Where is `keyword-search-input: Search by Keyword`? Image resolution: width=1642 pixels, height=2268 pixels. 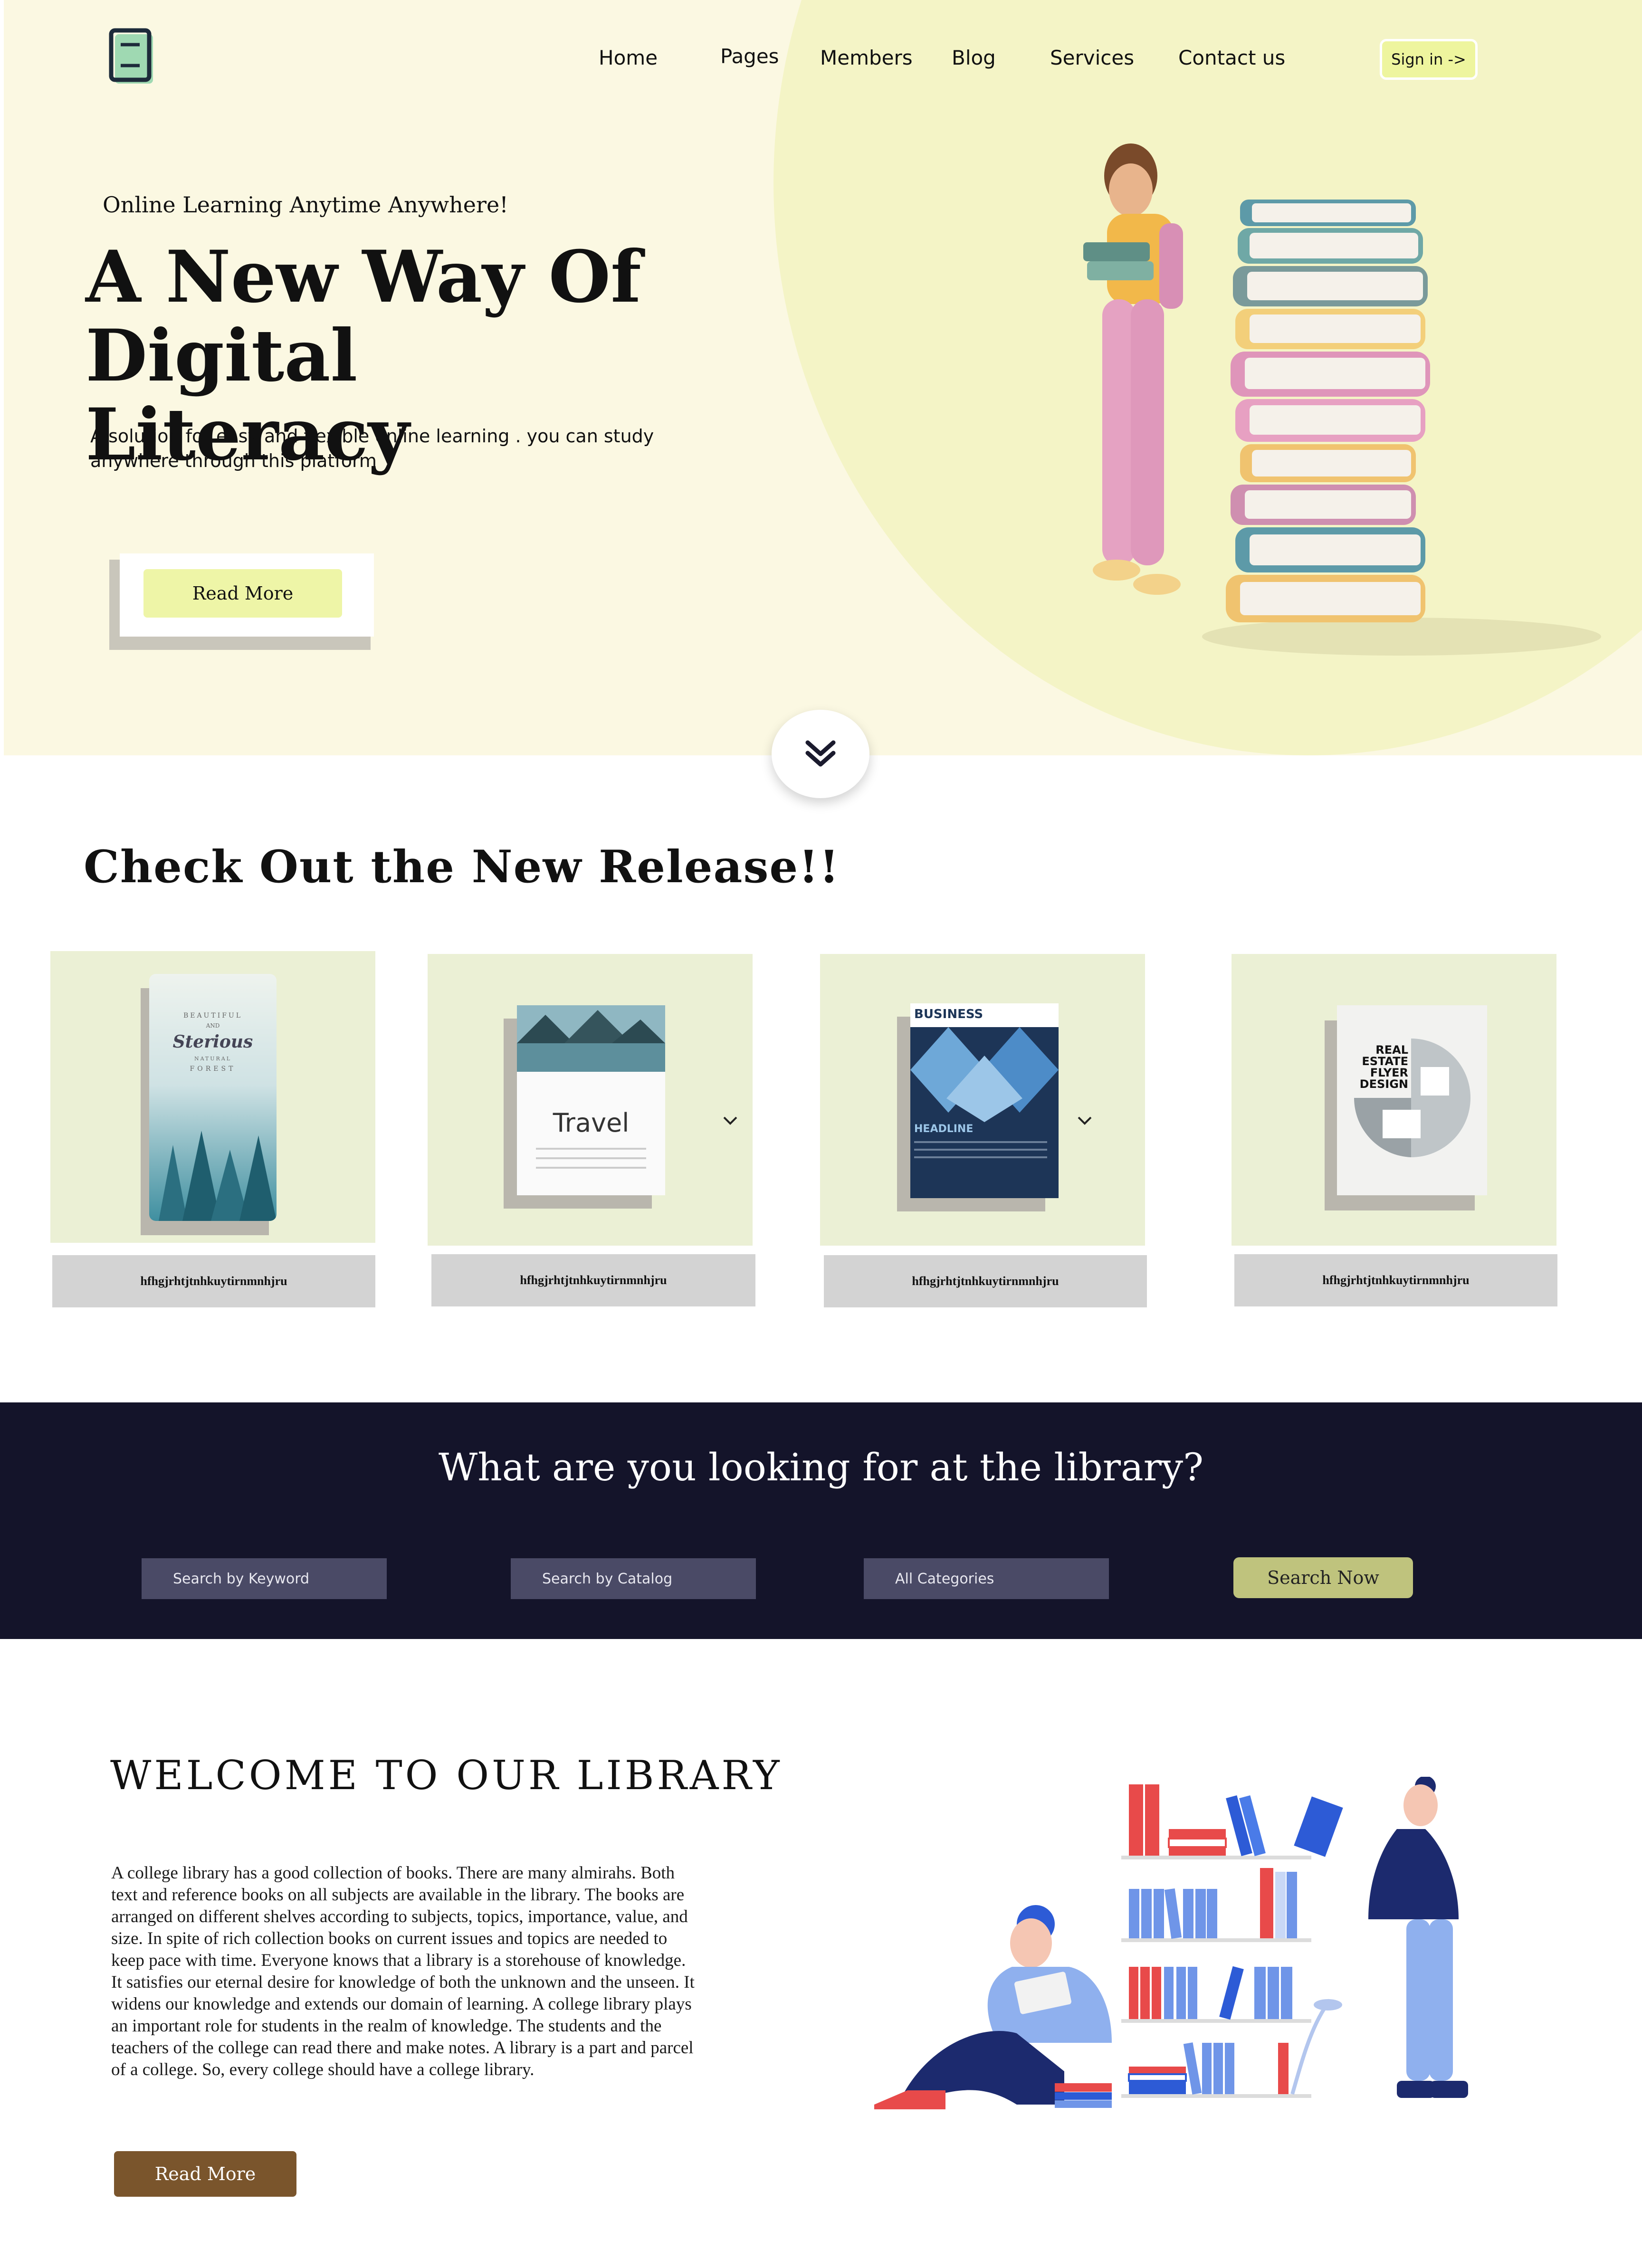
keyword-search-input: Search by Keyword is located at coordinates (264, 1578).